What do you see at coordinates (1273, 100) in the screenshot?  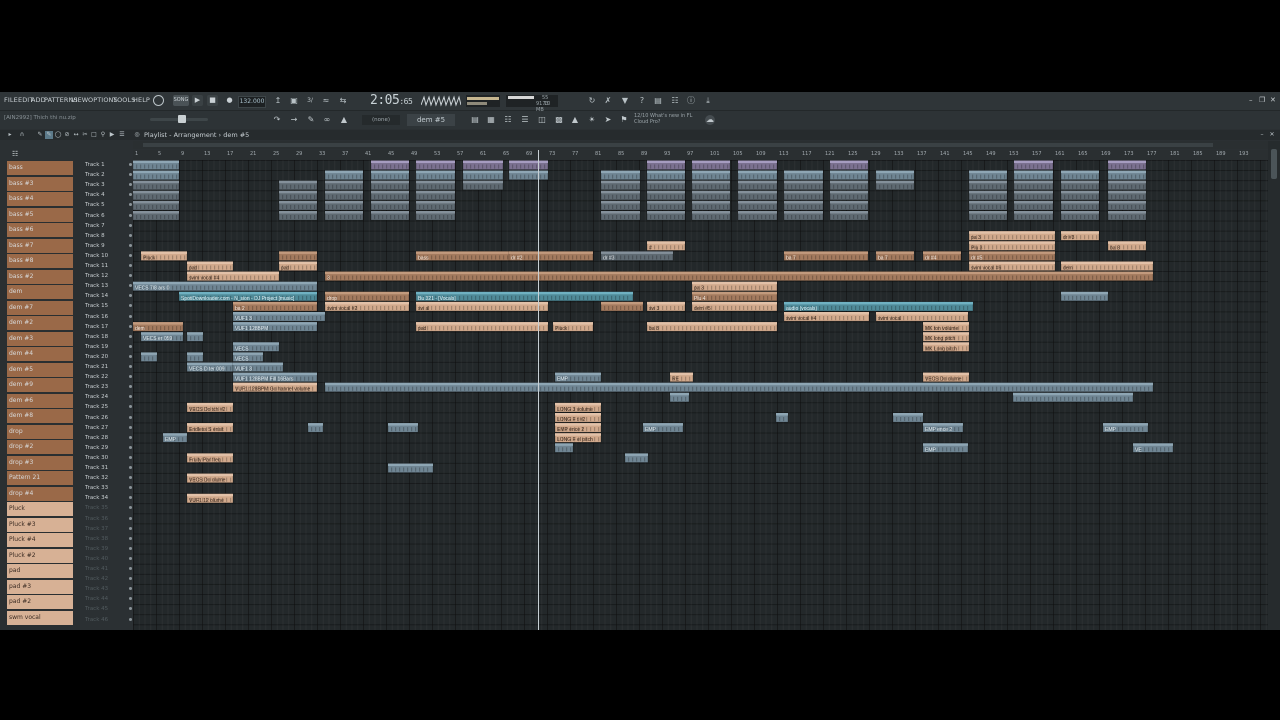 I see `close-icon: ✕` at bounding box center [1273, 100].